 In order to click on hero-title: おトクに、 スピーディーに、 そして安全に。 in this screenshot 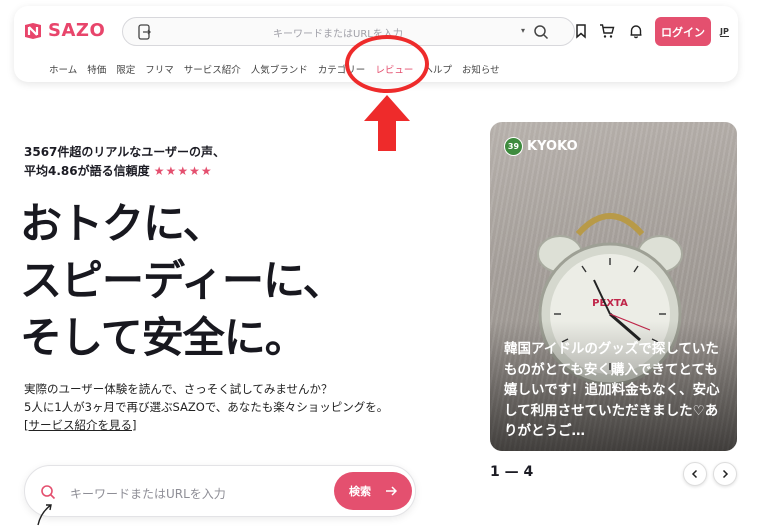, I will do `click(182, 280)`.